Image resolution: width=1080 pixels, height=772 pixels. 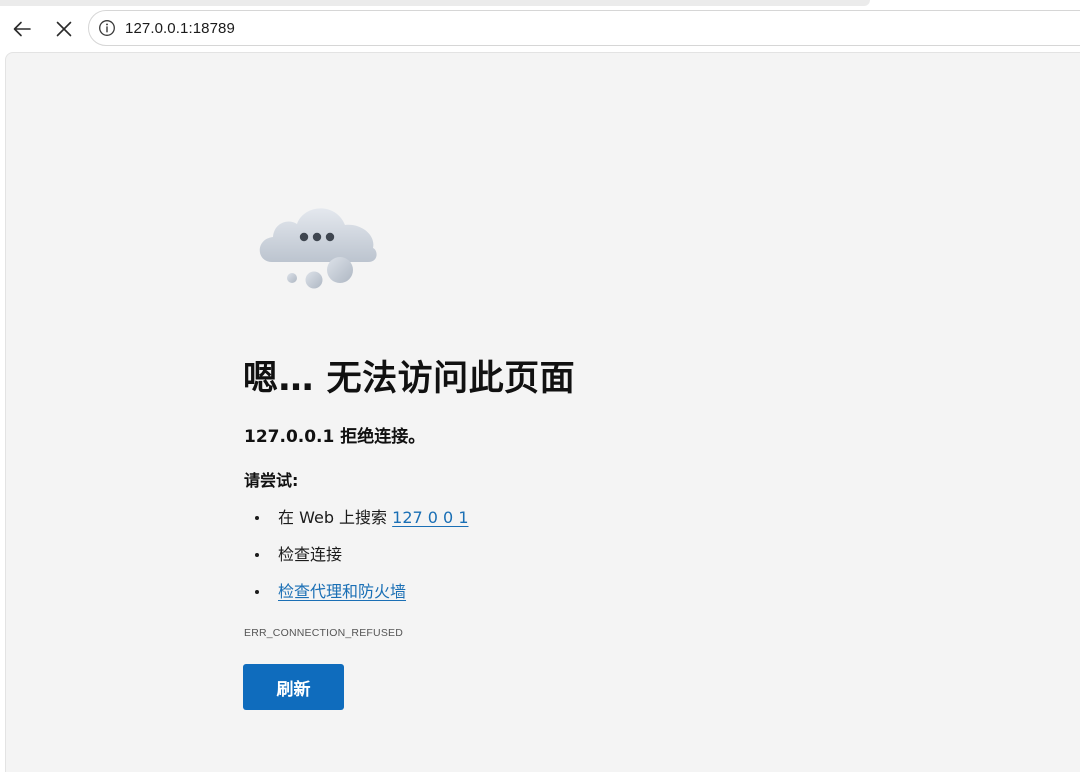 What do you see at coordinates (310, 554) in the screenshot?
I see `suggestion-check-connection-text: 检查连接` at bounding box center [310, 554].